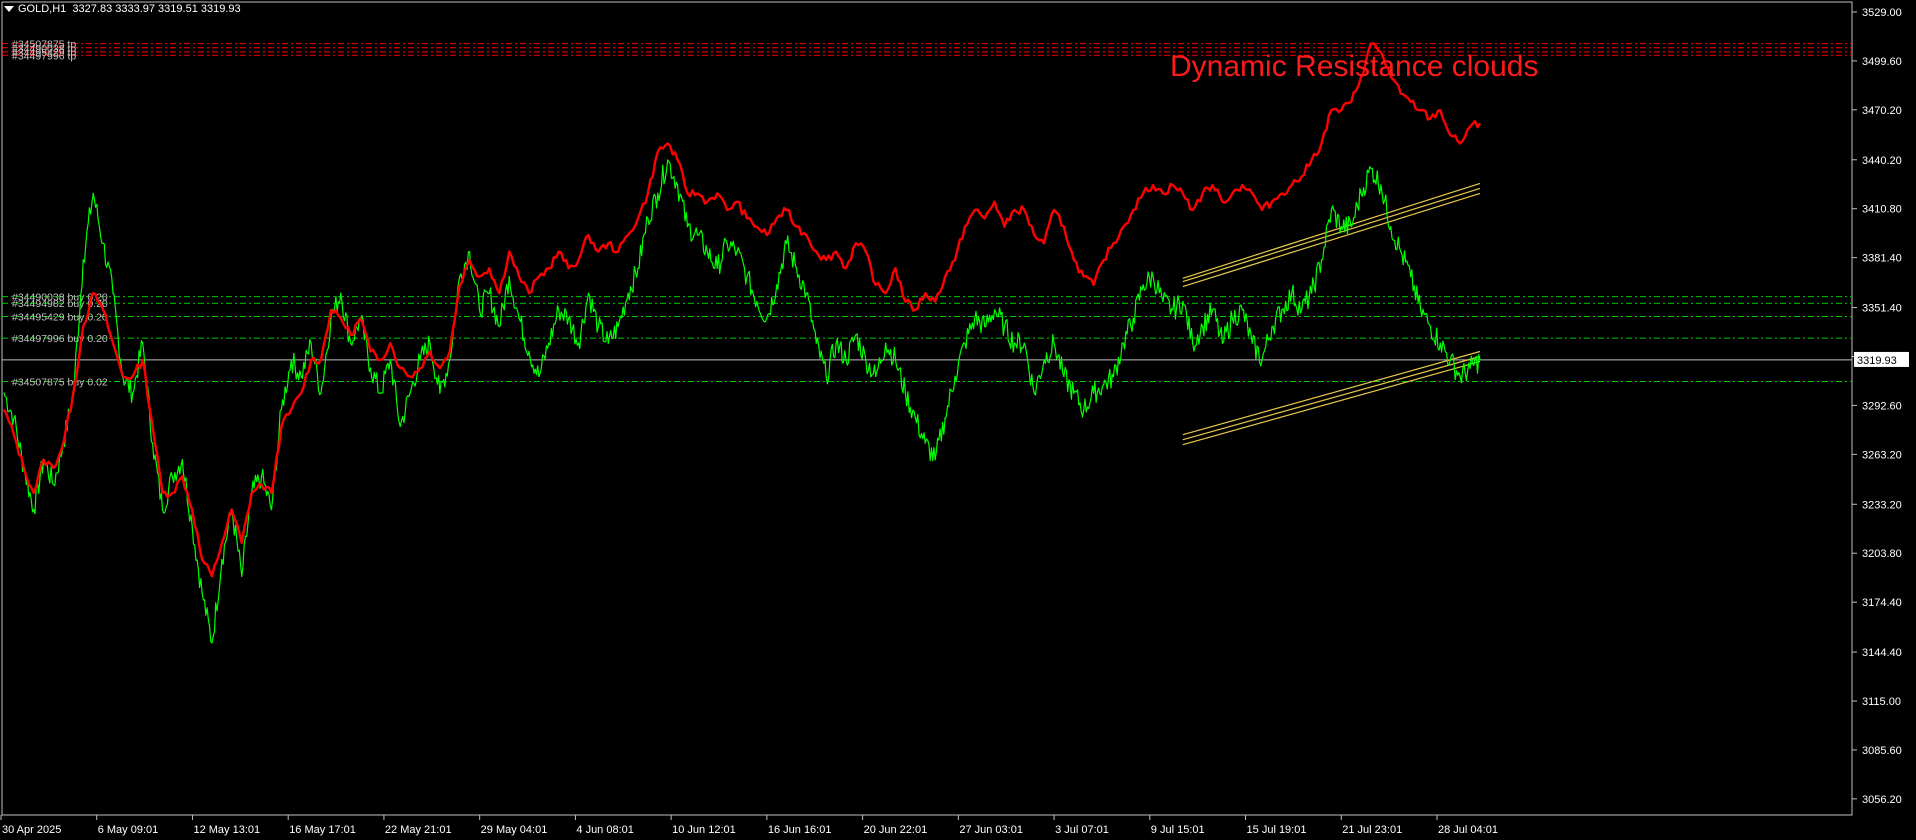  I want to click on y-tick-label: 3351.40, so click(1882, 309).